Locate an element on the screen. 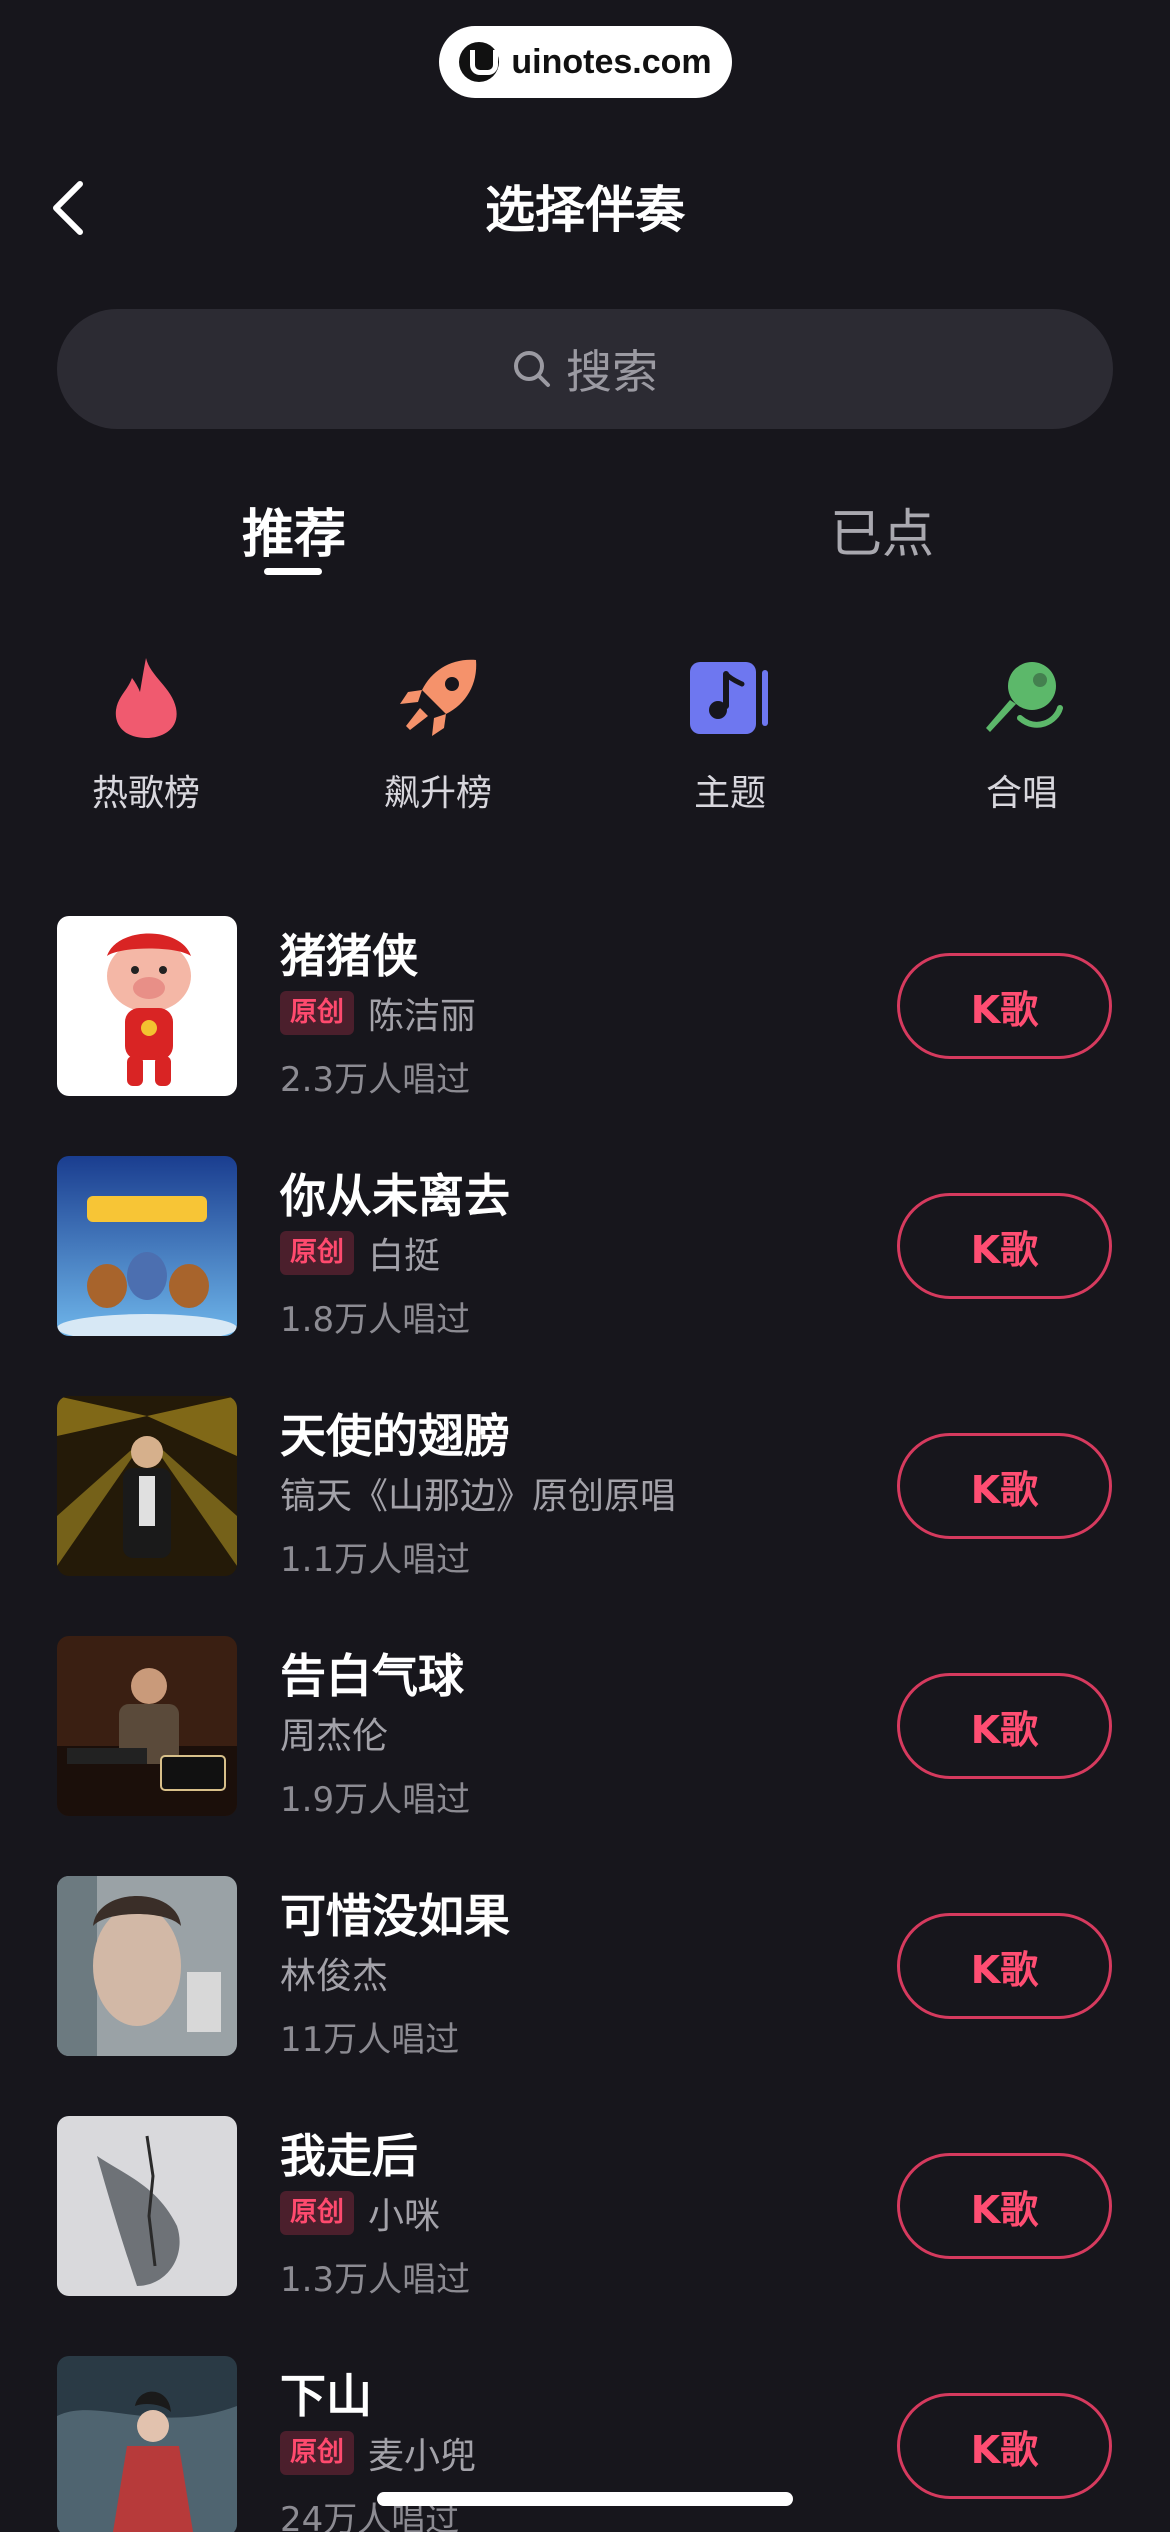 The image size is (1170, 2532). song-row: 猪猪侠 原创 陈洁丽 2.3万人唱过 K歌 is located at coordinates (585, 1008).